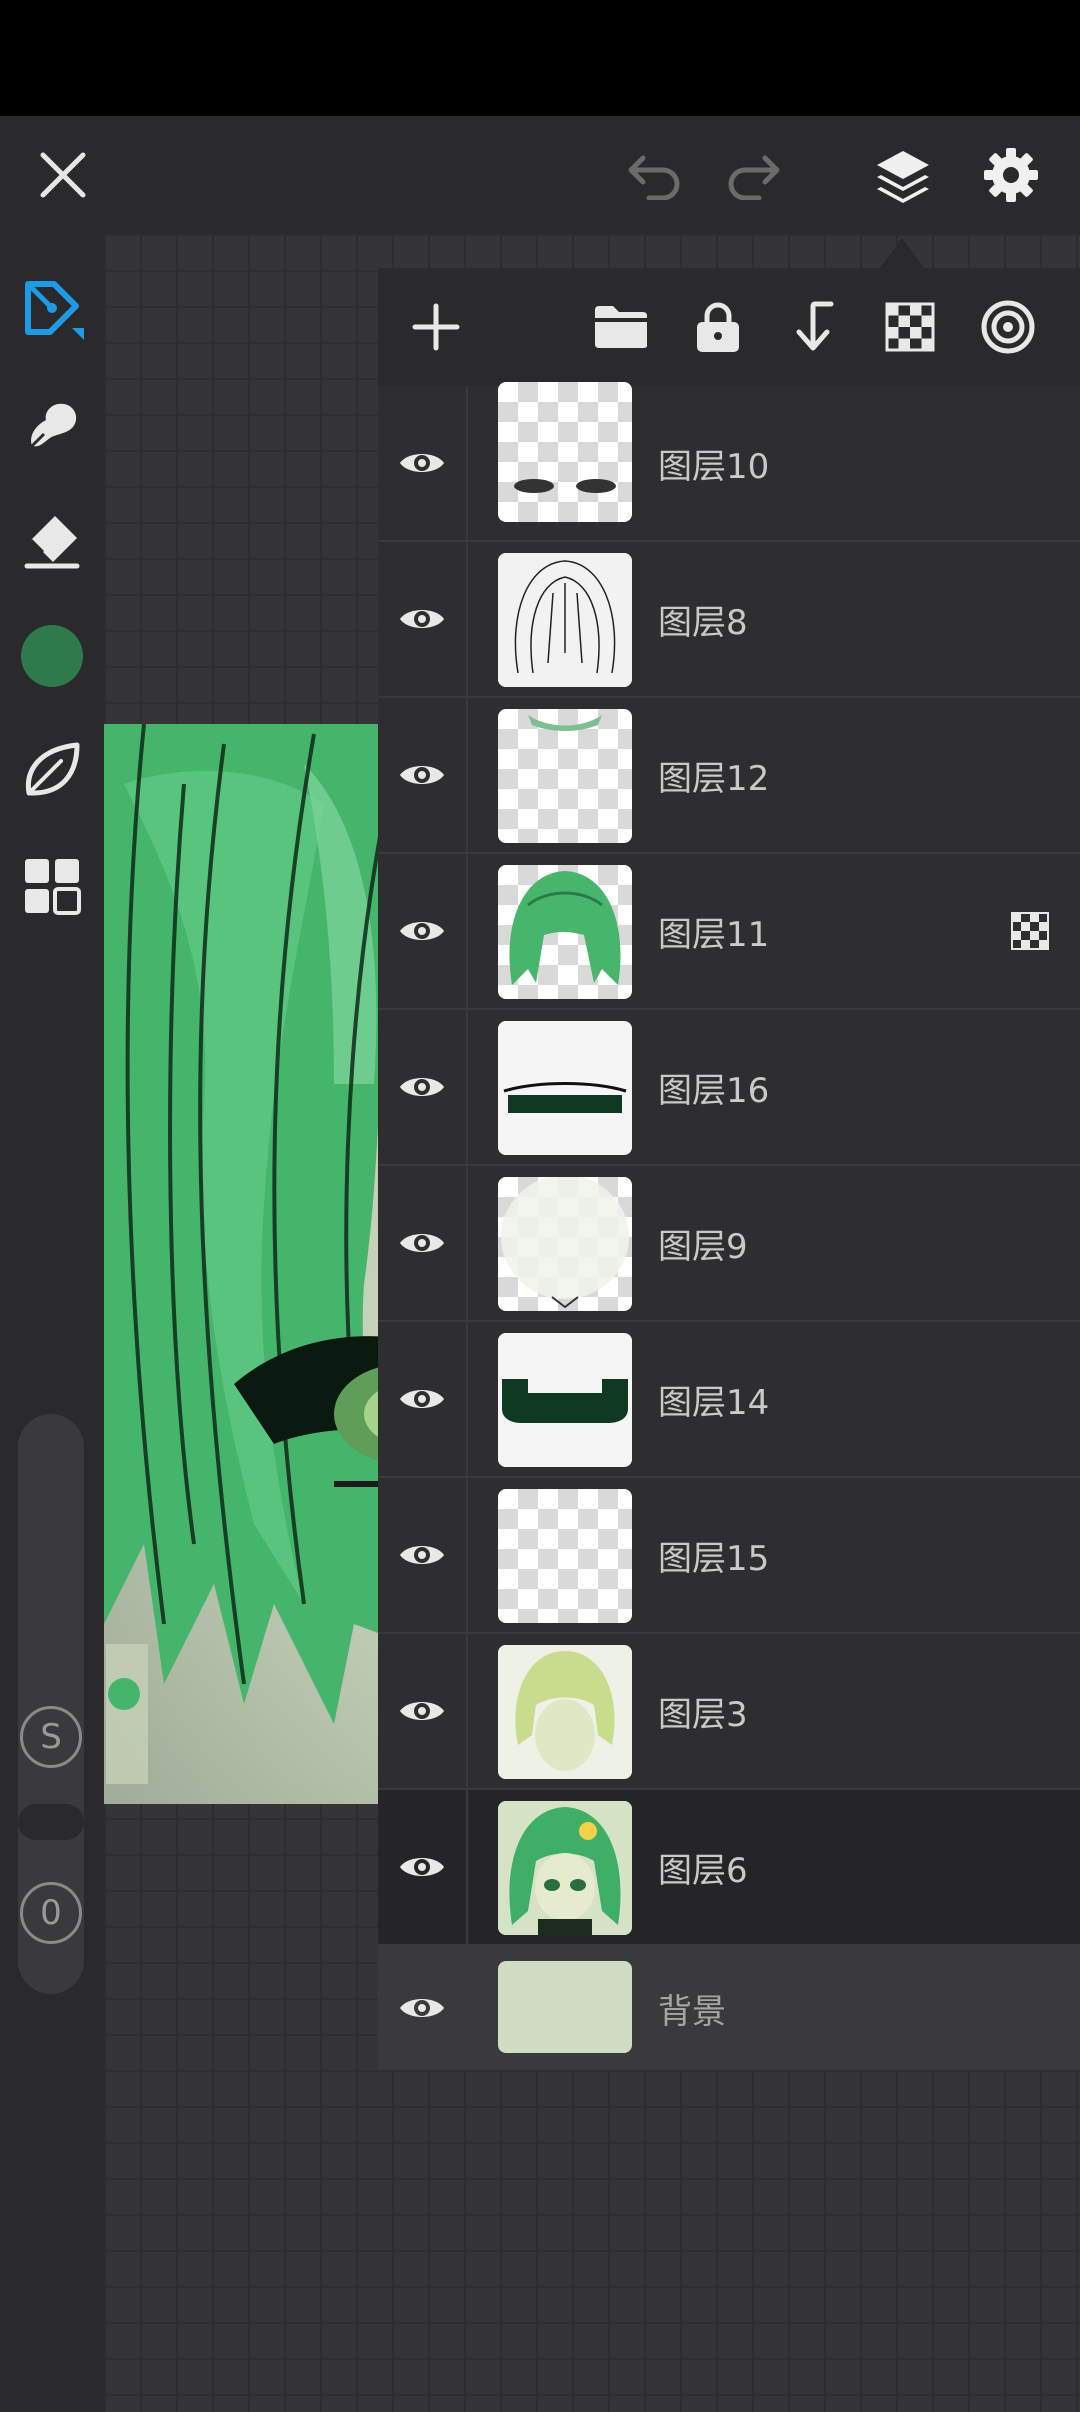 This screenshot has height=2412, width=1080. What do you see at coordinates (565, 2007) in the screenshot?
I see `background-color-thumbnail` at bounding box center [565, 2007].